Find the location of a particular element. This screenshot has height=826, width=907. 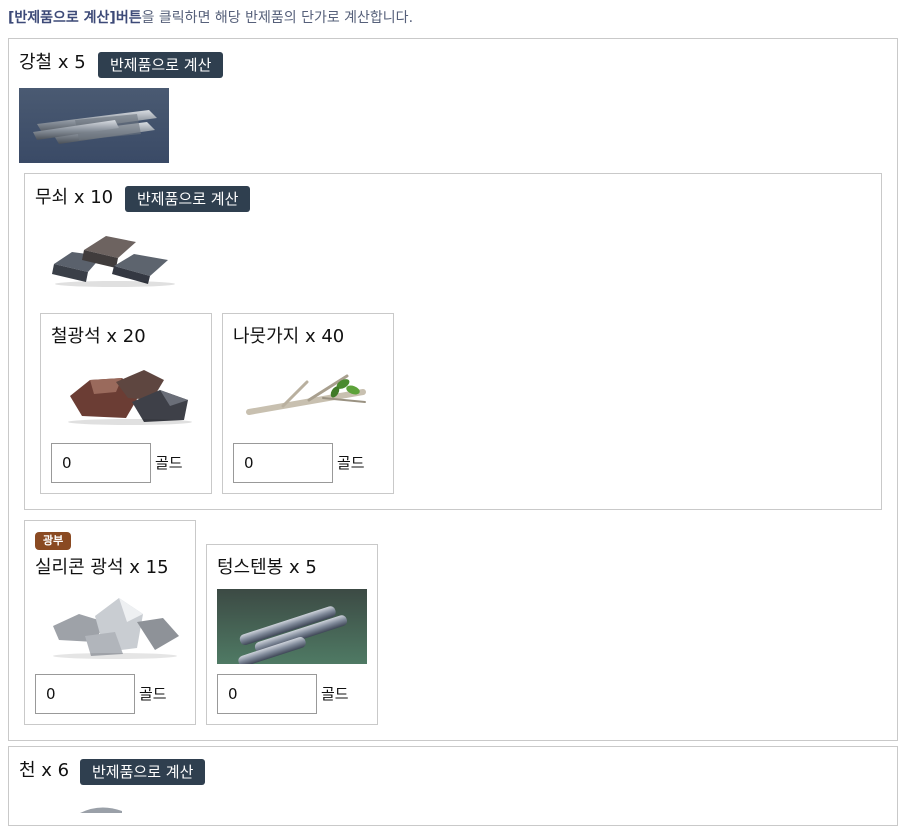

silicon-ore-title: 실리콘 광석 x 15 is located at coordinates (102, 567).